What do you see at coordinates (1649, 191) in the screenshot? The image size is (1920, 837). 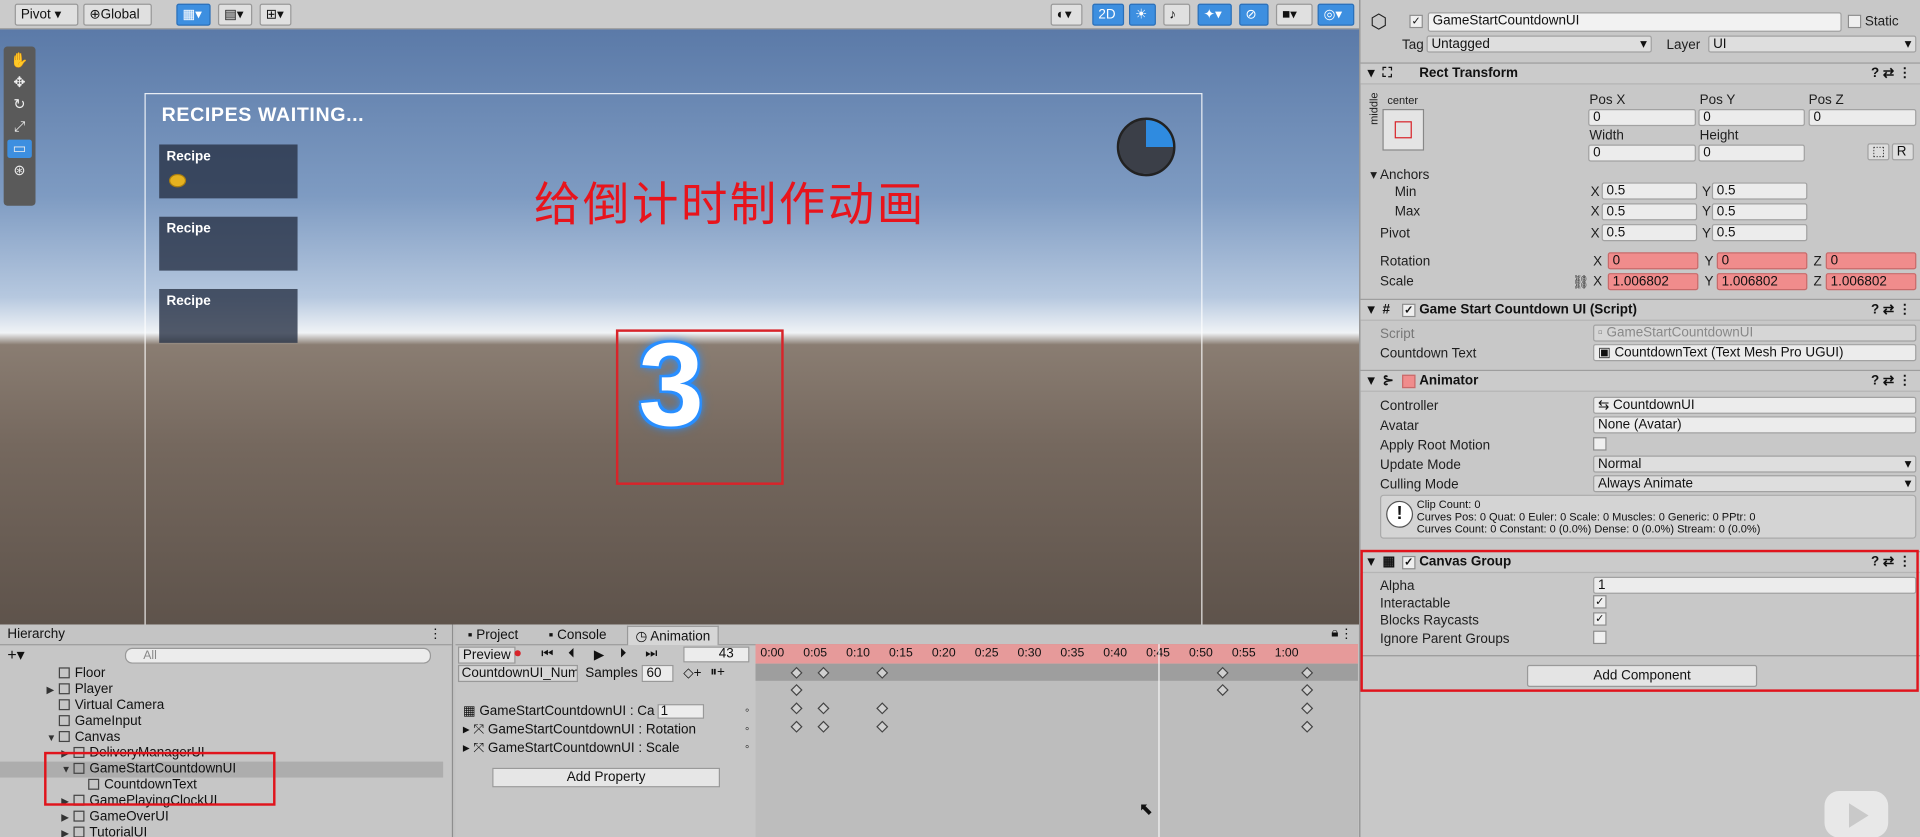 I see `anchor-min-x-field: 0.5` at bounding box center [1649, 191].